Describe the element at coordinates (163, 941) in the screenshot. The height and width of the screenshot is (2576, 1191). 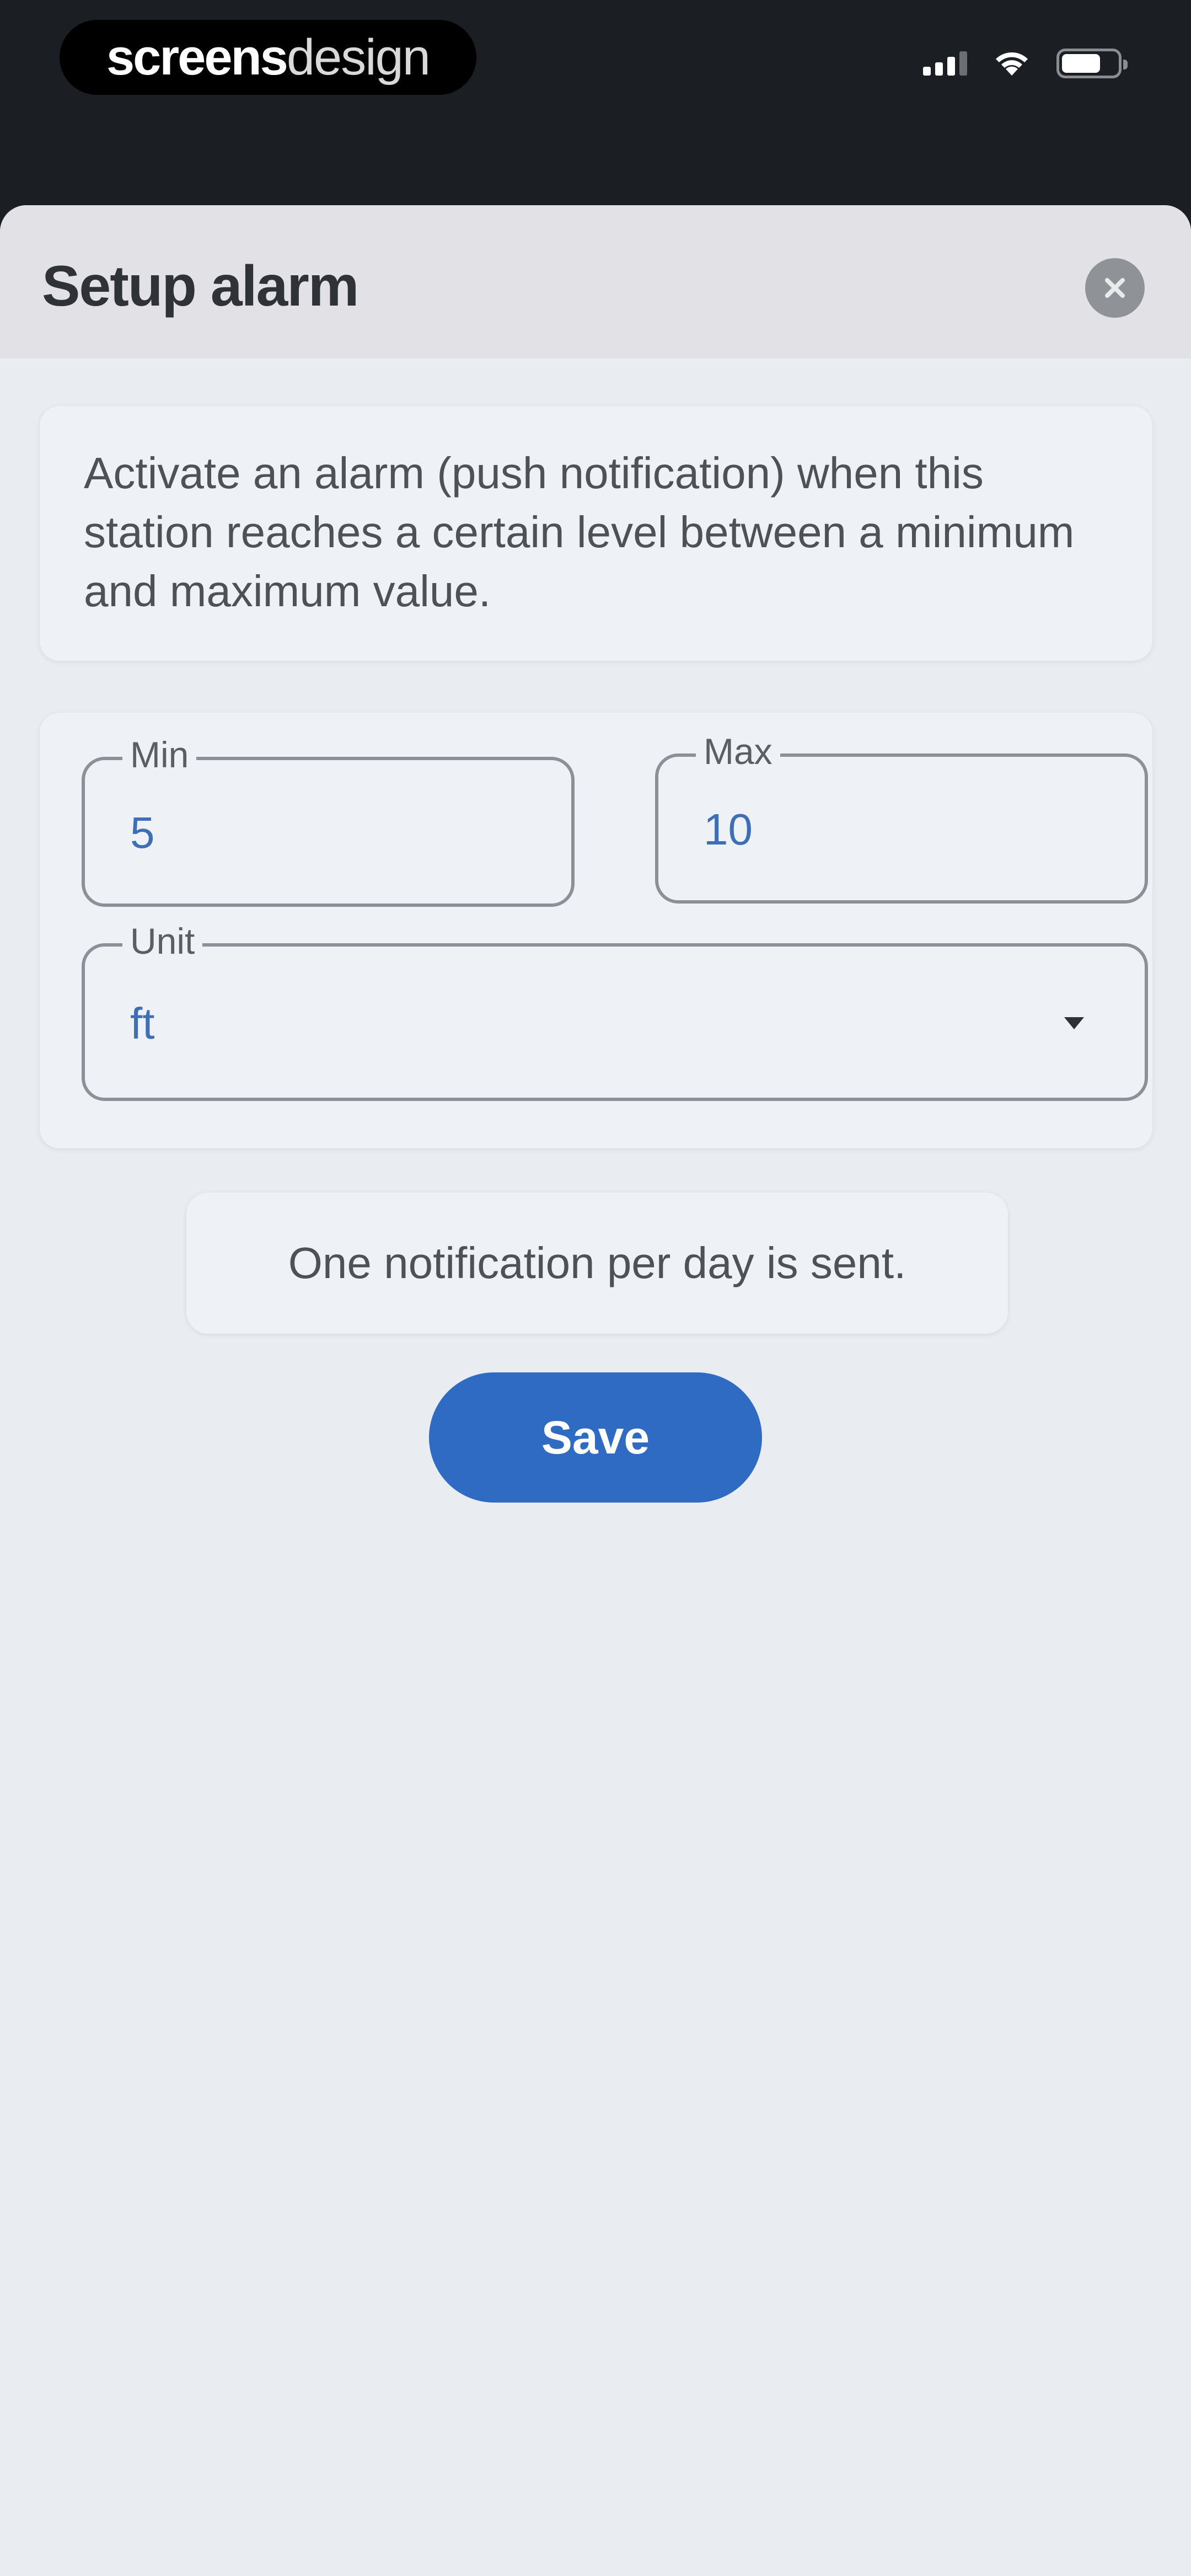
I see `unit-label: Unit` at that location.